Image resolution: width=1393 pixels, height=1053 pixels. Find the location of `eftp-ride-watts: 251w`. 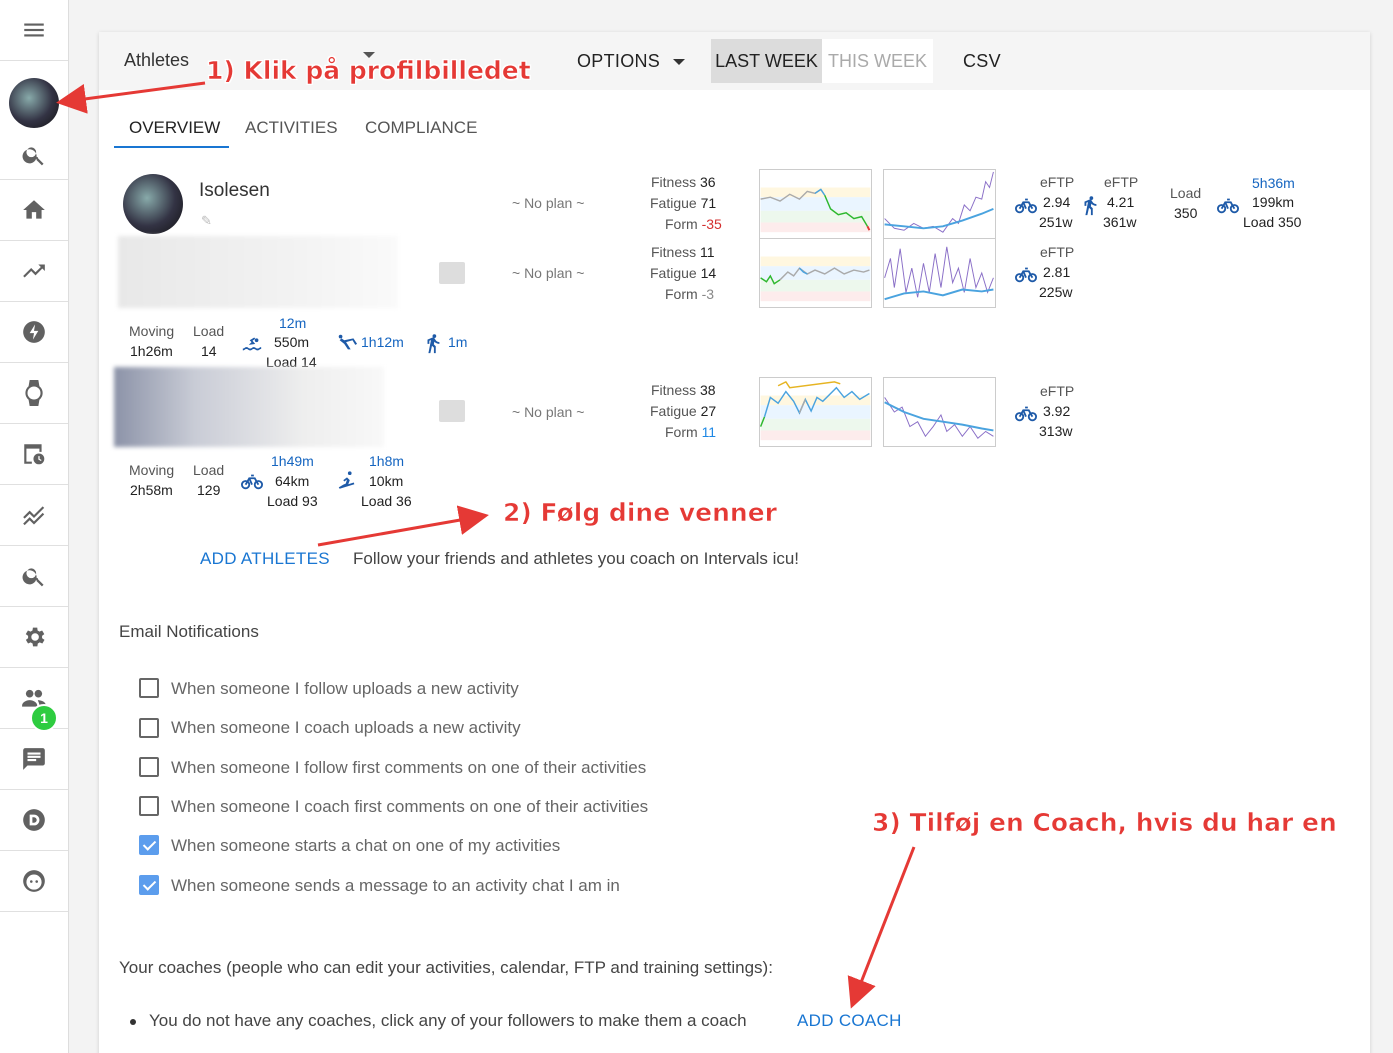

eftp-ride-watts: 251w is located at coordinates (1056, 222).